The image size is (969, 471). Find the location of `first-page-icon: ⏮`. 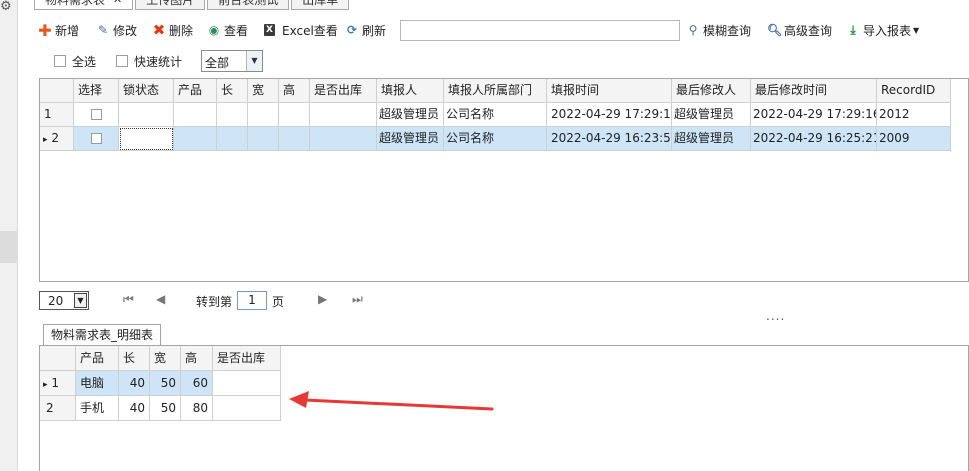

first-page-icon: ⏮ is located at coordinates (128, 299).